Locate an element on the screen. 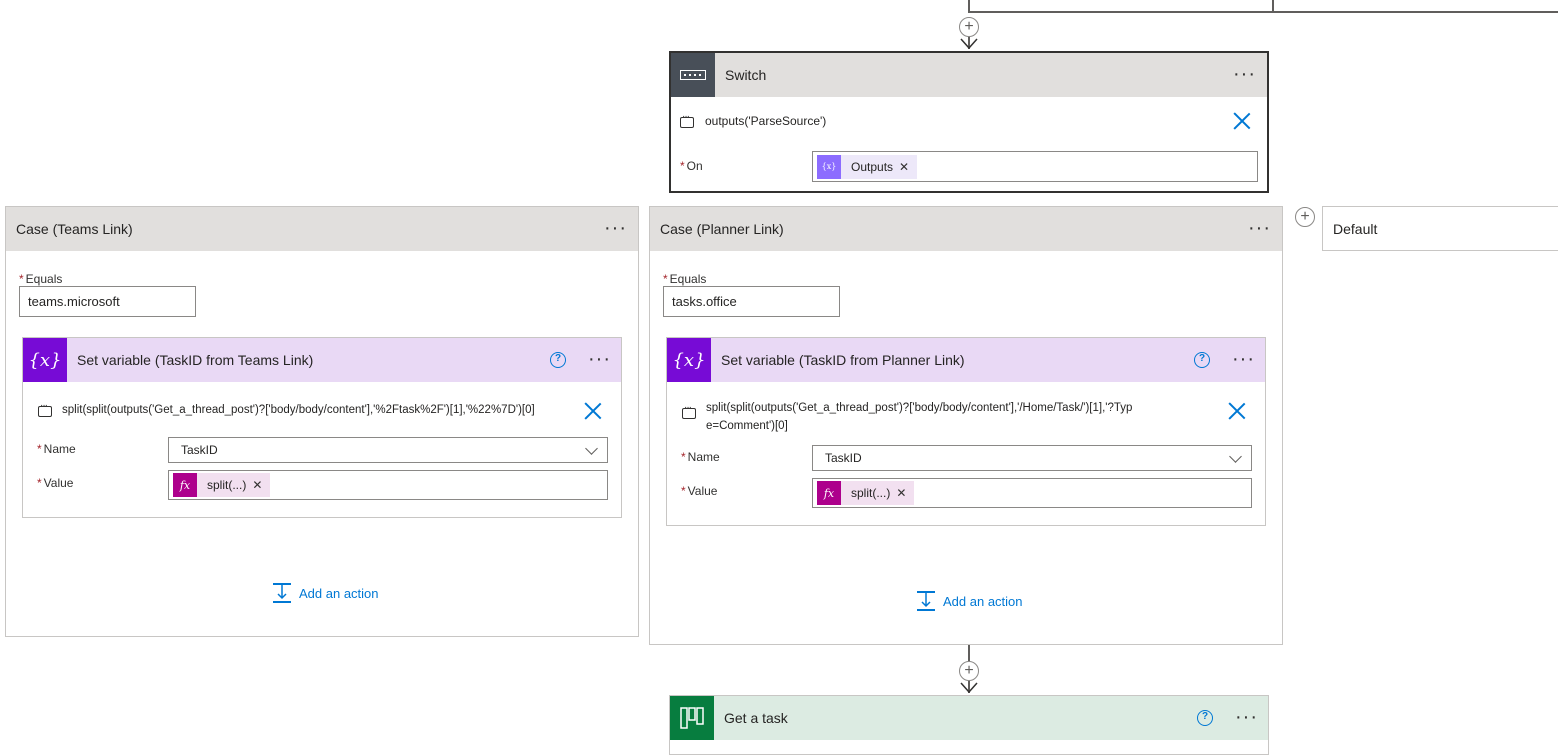  default-case-card: Default is located at coordinates (1440, 228).